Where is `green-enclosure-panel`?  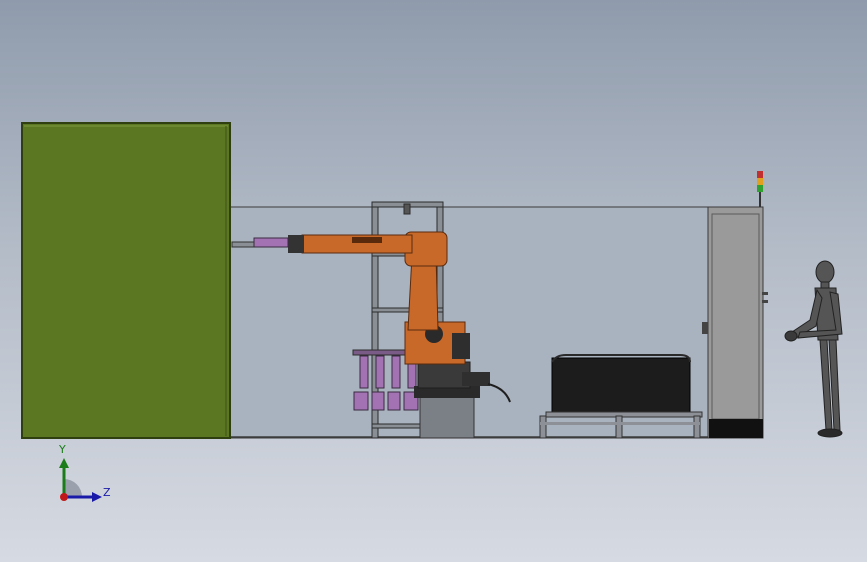
green-enclosure-panel is located at coordinates (126, 280).